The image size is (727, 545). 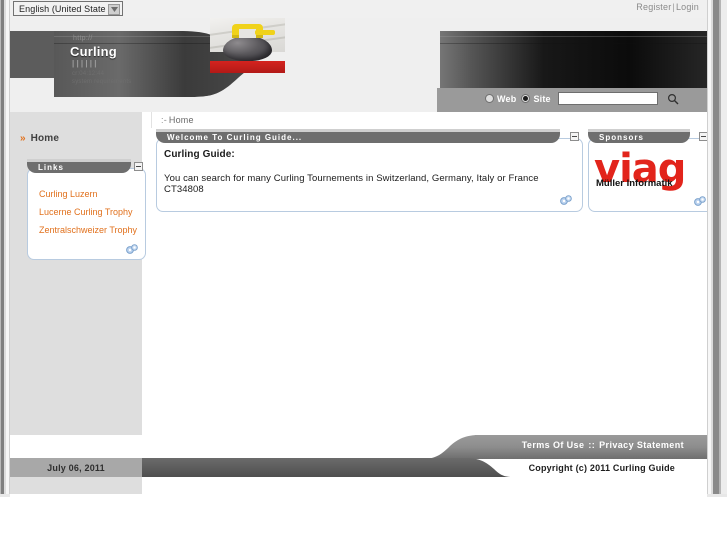 What do you see at coordinates (45, 138) in the screenshot?
I see `sidebar-item-home-label: Home` at bounding box center [45, 138].